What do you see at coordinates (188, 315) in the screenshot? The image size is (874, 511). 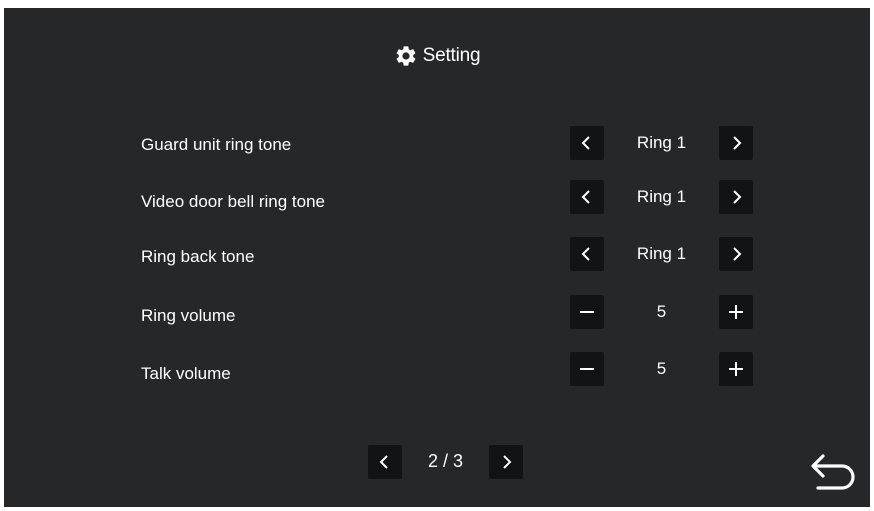 I see `setting-label: Ring volume` at bounding box center [188, 315].